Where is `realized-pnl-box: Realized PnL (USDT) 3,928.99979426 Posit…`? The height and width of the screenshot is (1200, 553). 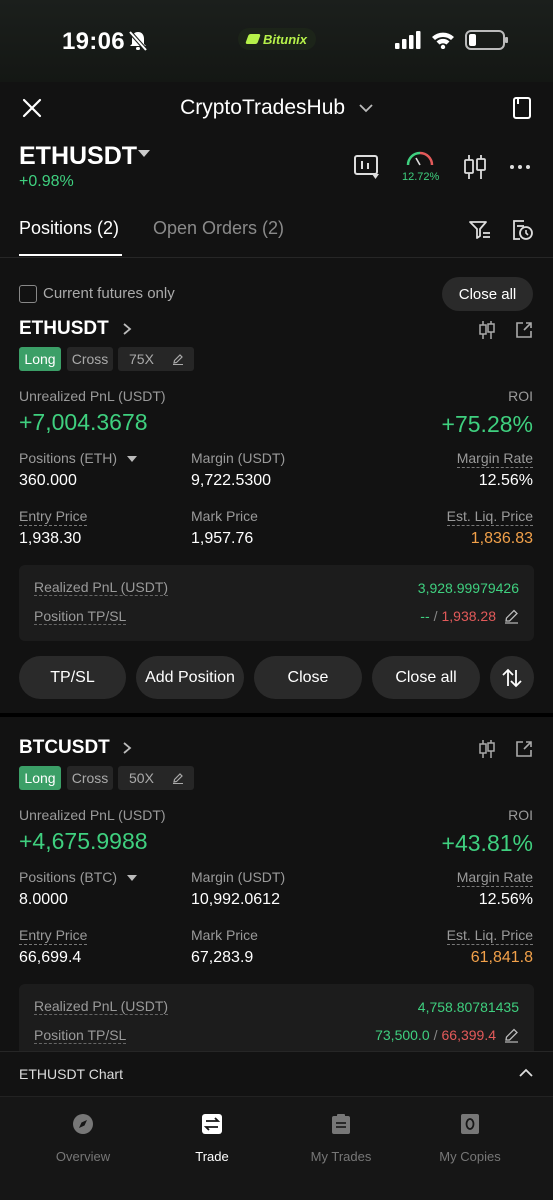
realized-pnl-box: Realized PnL (USDT) 3,928.99979426 Posit… is located at coordinates (276, 603).